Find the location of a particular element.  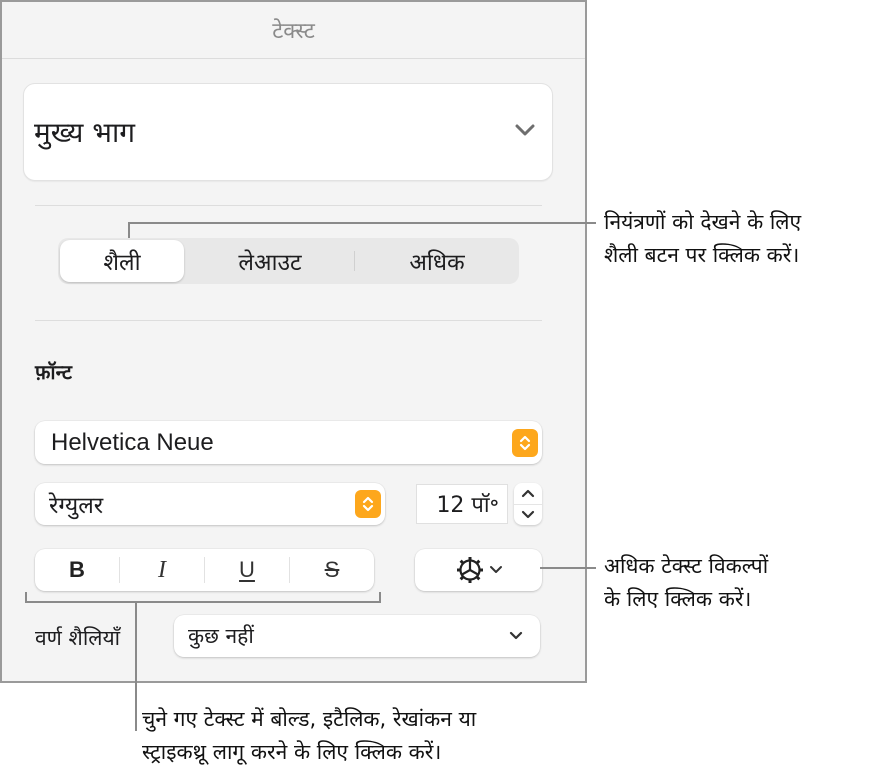

callout-text: शैली बटन पर क्लिक करें। is located at coordinates (702, 255).